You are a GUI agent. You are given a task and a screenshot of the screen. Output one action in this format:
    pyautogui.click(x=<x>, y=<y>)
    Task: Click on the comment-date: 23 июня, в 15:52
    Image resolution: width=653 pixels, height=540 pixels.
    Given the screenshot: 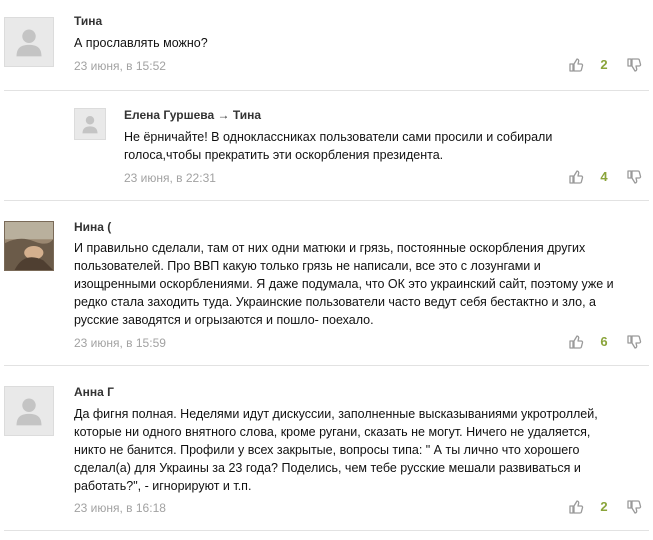 What is the action you would take?
    pyautogui.click(x=120, y=66)
    